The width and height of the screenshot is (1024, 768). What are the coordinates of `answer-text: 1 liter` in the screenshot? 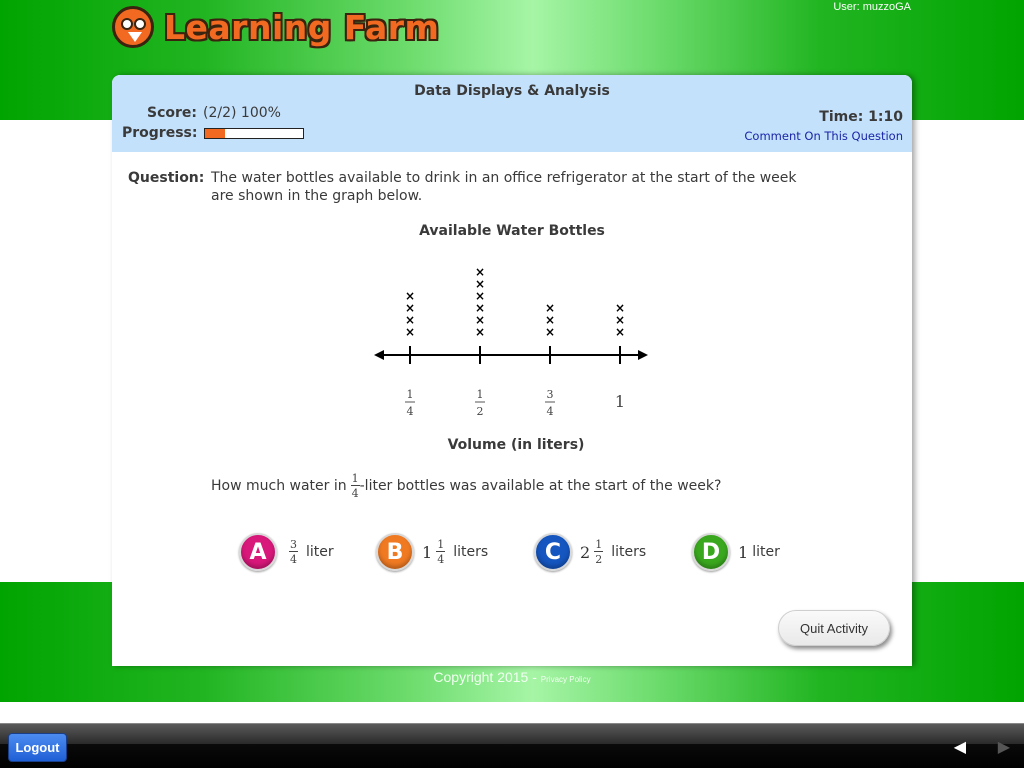 It's located at (759, 552).